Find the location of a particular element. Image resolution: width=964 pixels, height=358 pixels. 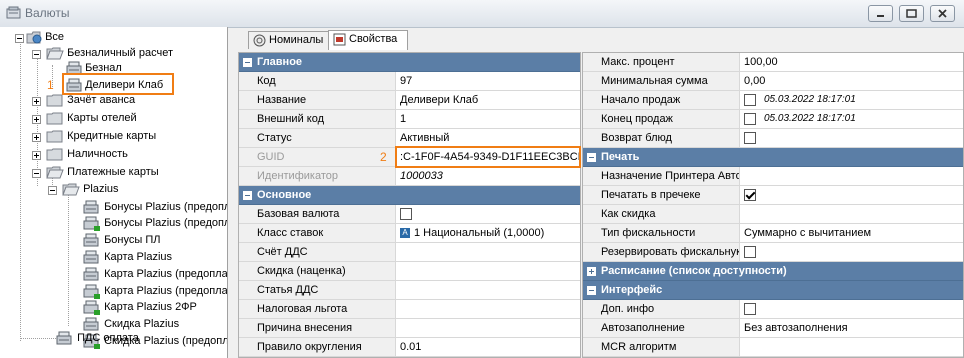

section-print: Печать is located at coordinates (773, 157).